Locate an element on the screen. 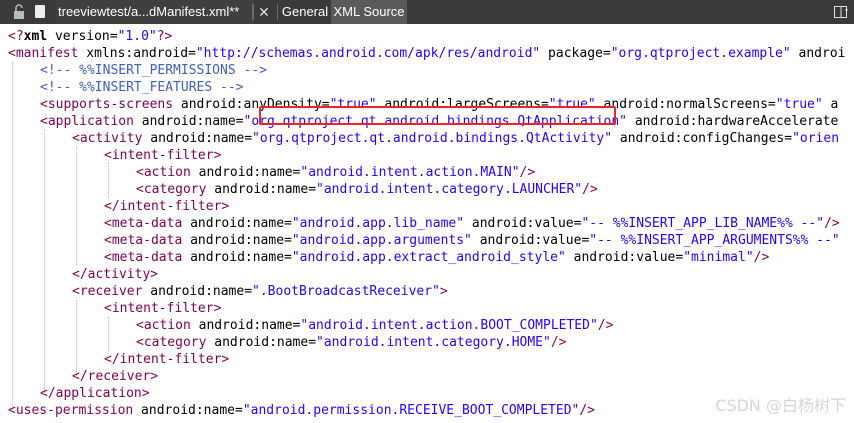 This screenshot has width=854, height=423. code-line: </application> is located at coordinates (95, 393).